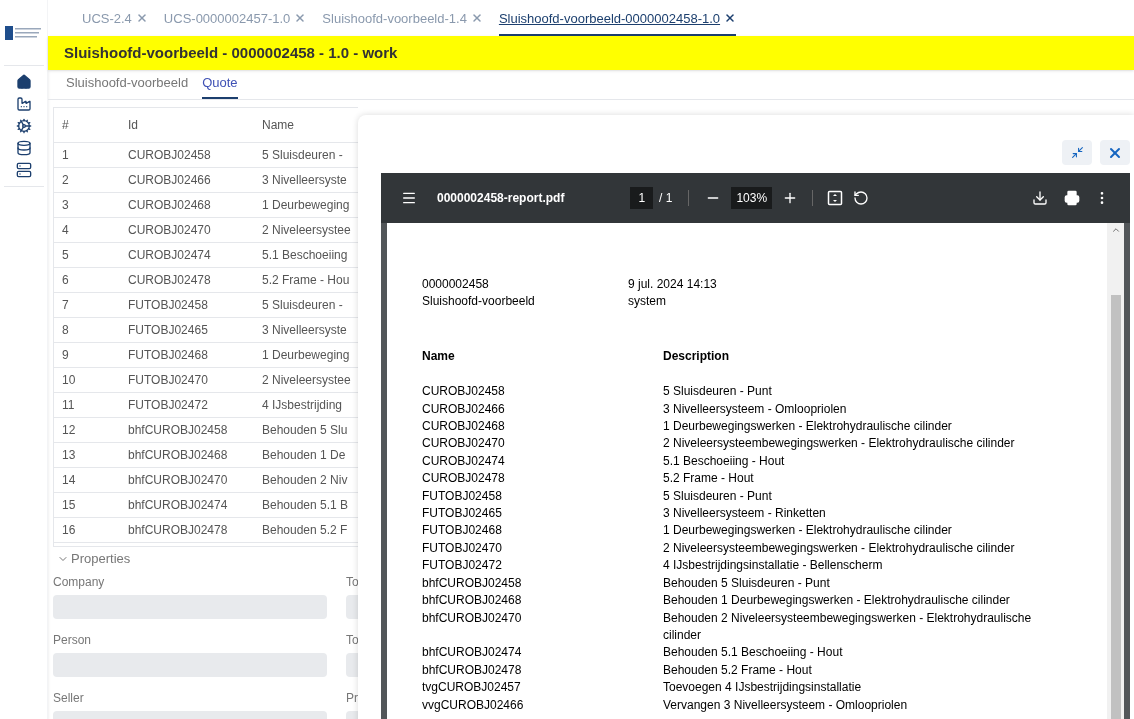 This screenshot has width=1134, height=719. What do you see at coordinates (752, 198) in the screenshot?
I see `zoom-field: 103%` at bounding box center [752, 198].